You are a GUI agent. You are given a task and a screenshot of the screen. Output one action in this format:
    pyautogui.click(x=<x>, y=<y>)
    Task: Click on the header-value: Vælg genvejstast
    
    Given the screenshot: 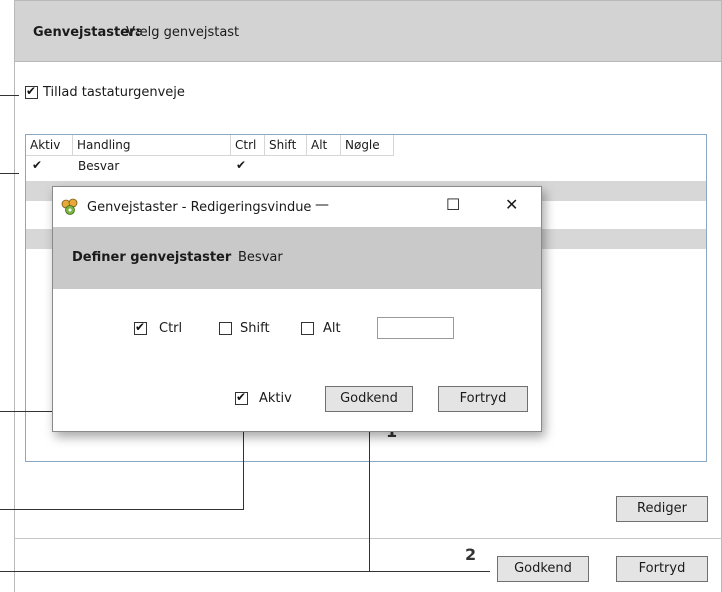 What is the action you would take?
    pyautogui.click(x=183, y=32)
    